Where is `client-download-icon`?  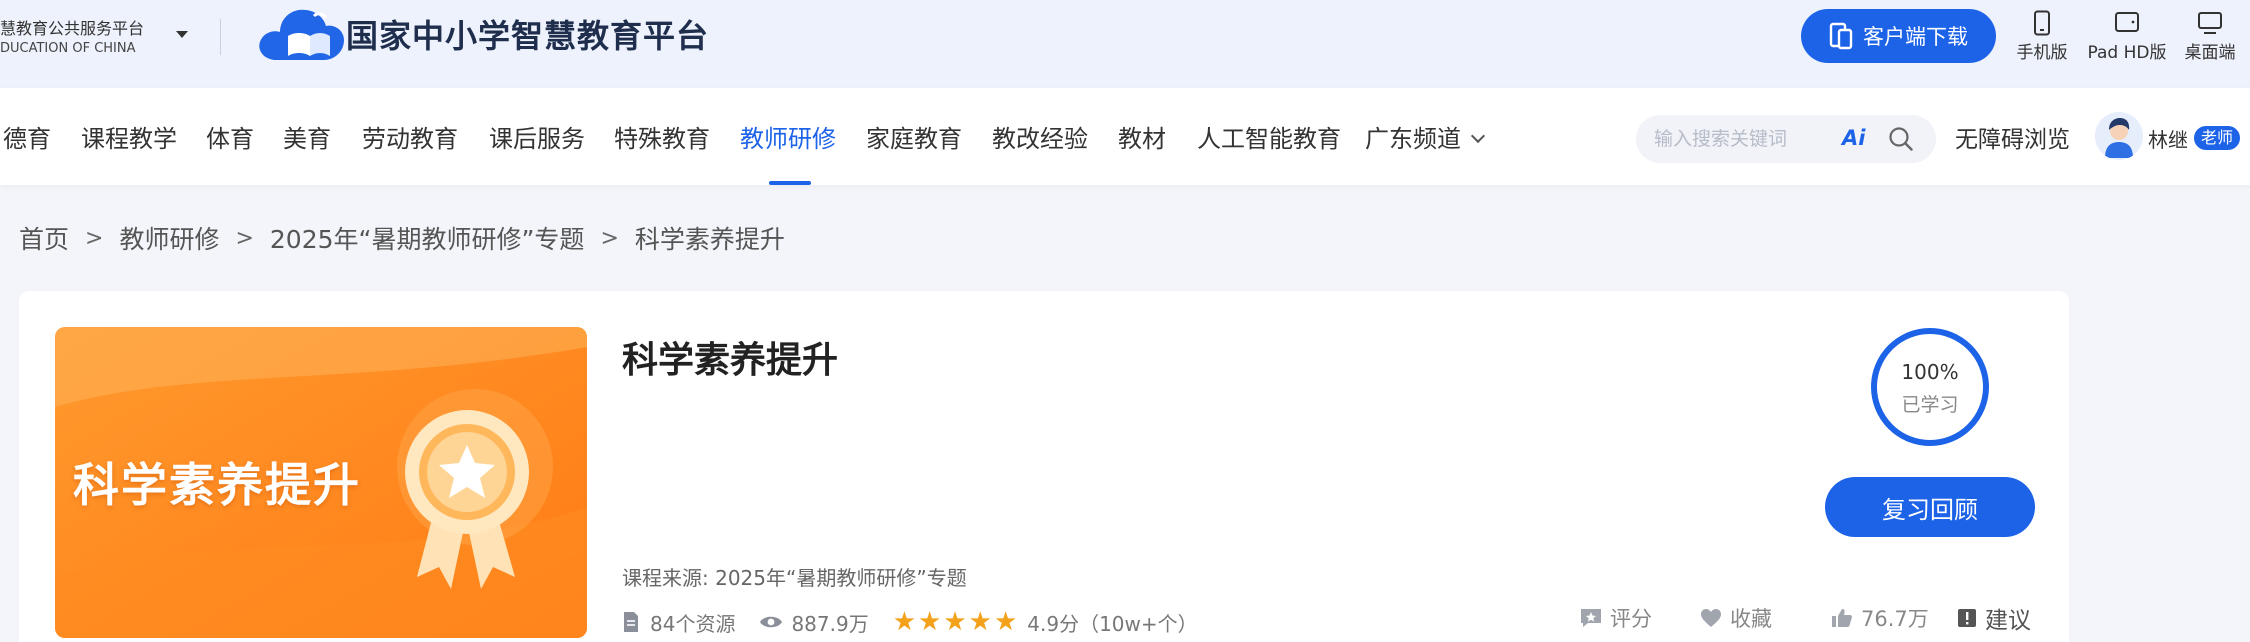
client-download-icon is located at coordinates (1841, 36).